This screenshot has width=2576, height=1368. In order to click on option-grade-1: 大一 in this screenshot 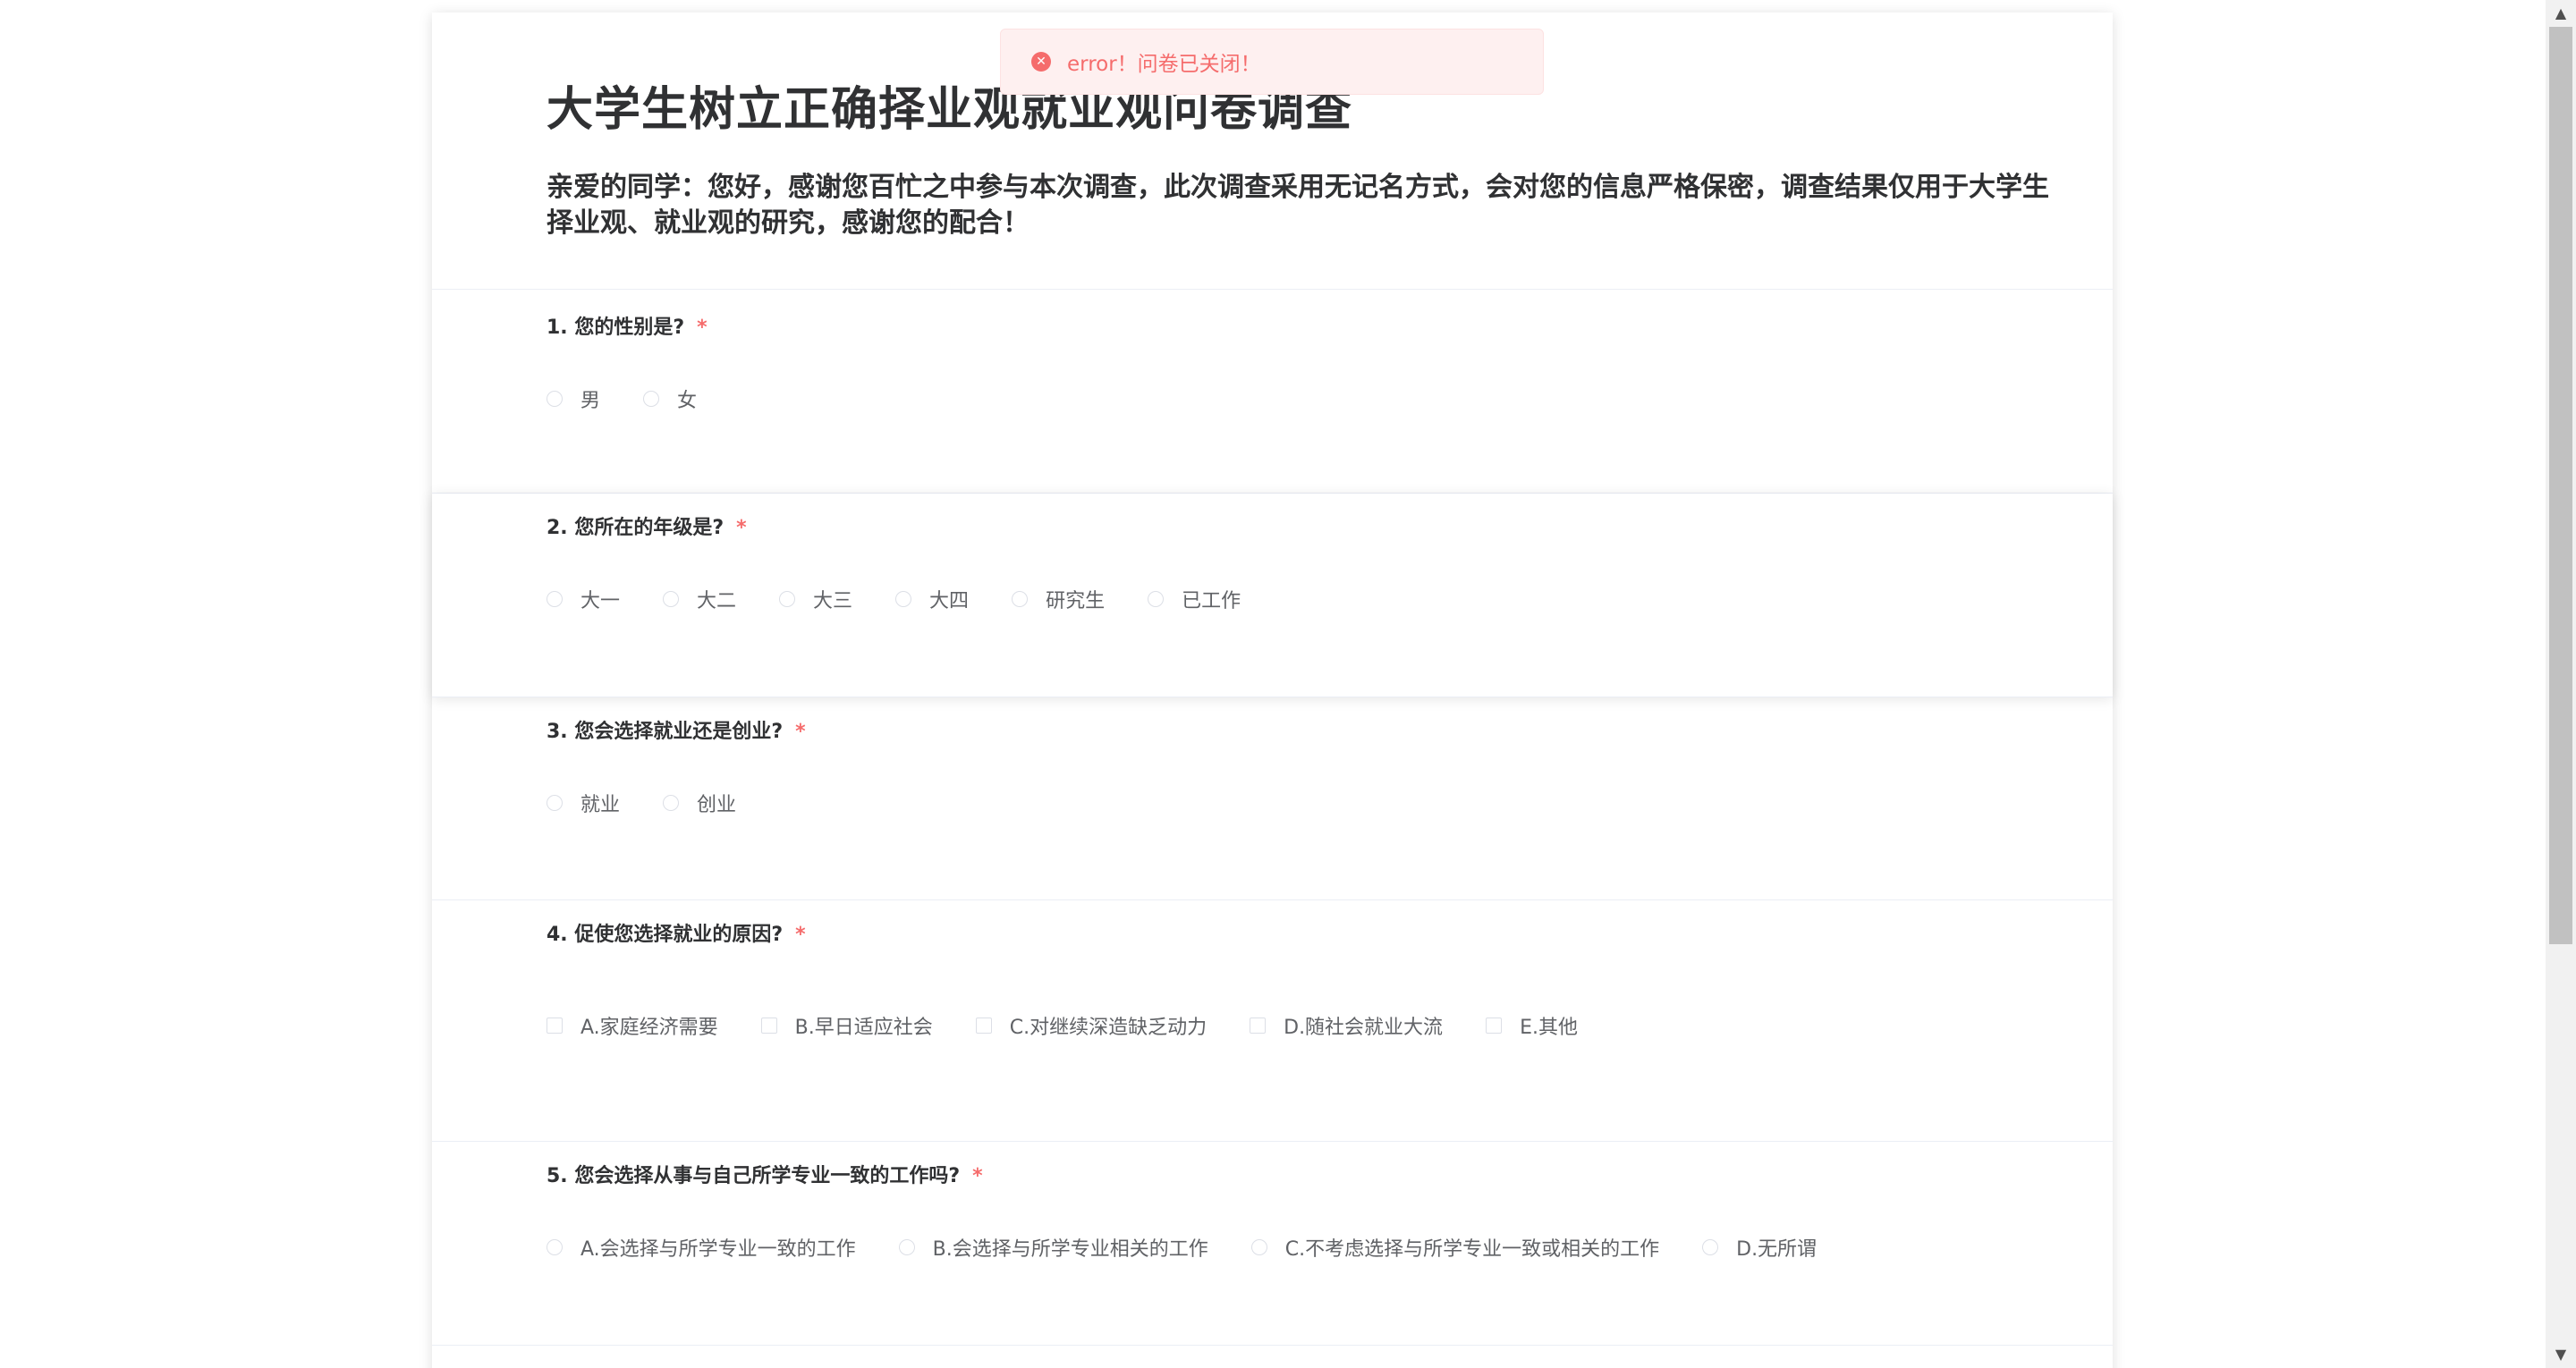, I will do `click(583, 599)`.